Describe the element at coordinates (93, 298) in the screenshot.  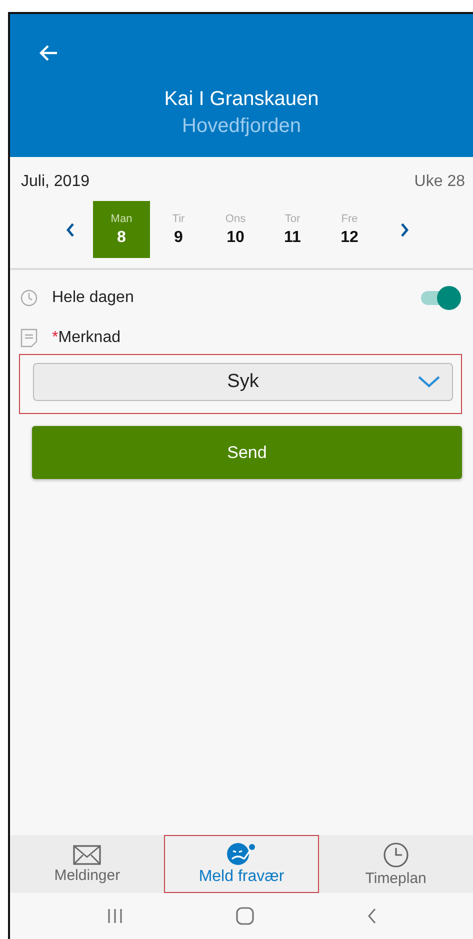
I see `all-day-label: Hele dagen` at that location.